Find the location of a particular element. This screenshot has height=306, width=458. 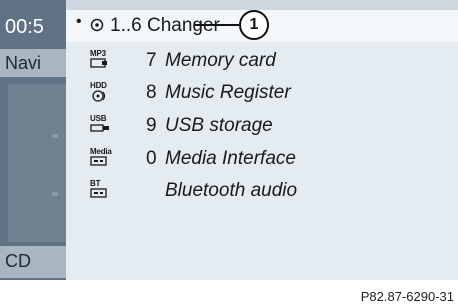

media-interface-icon: Media is located at coordinates (106, 159).